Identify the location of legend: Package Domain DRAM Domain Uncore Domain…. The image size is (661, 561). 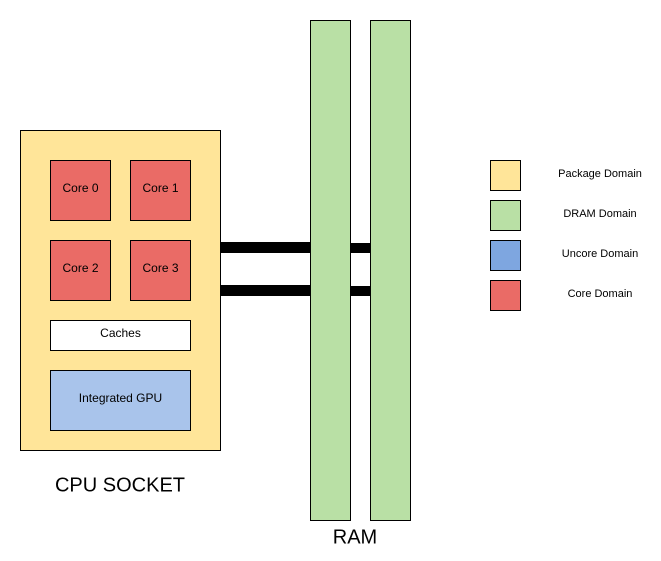
(566, 235).